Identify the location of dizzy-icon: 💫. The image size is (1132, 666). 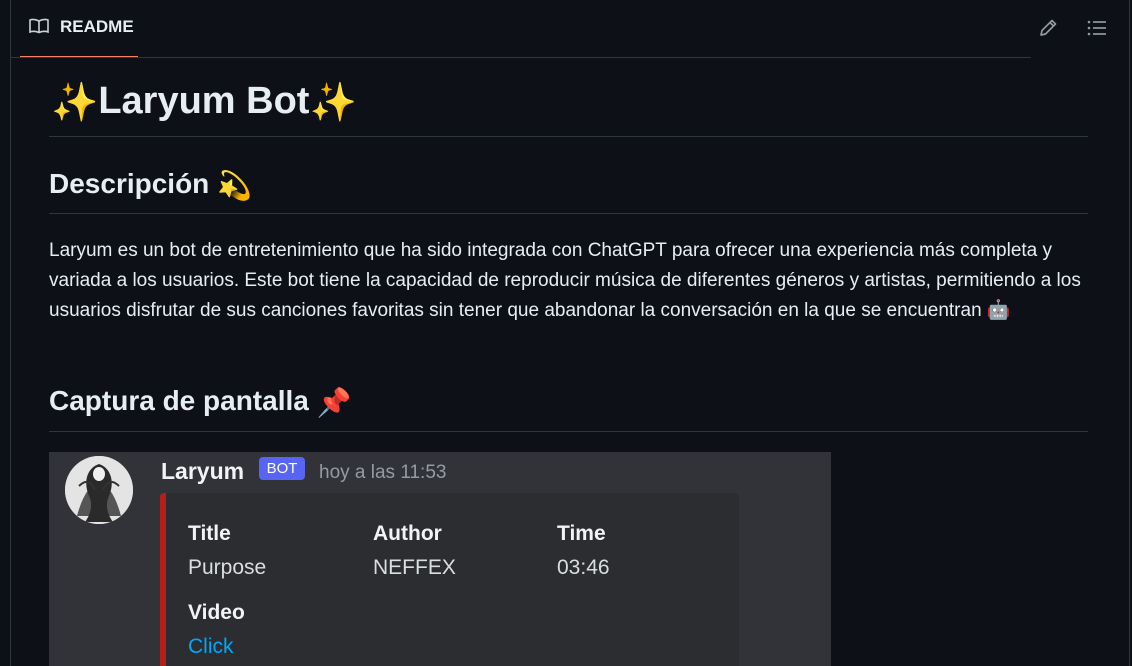
(234, 186).